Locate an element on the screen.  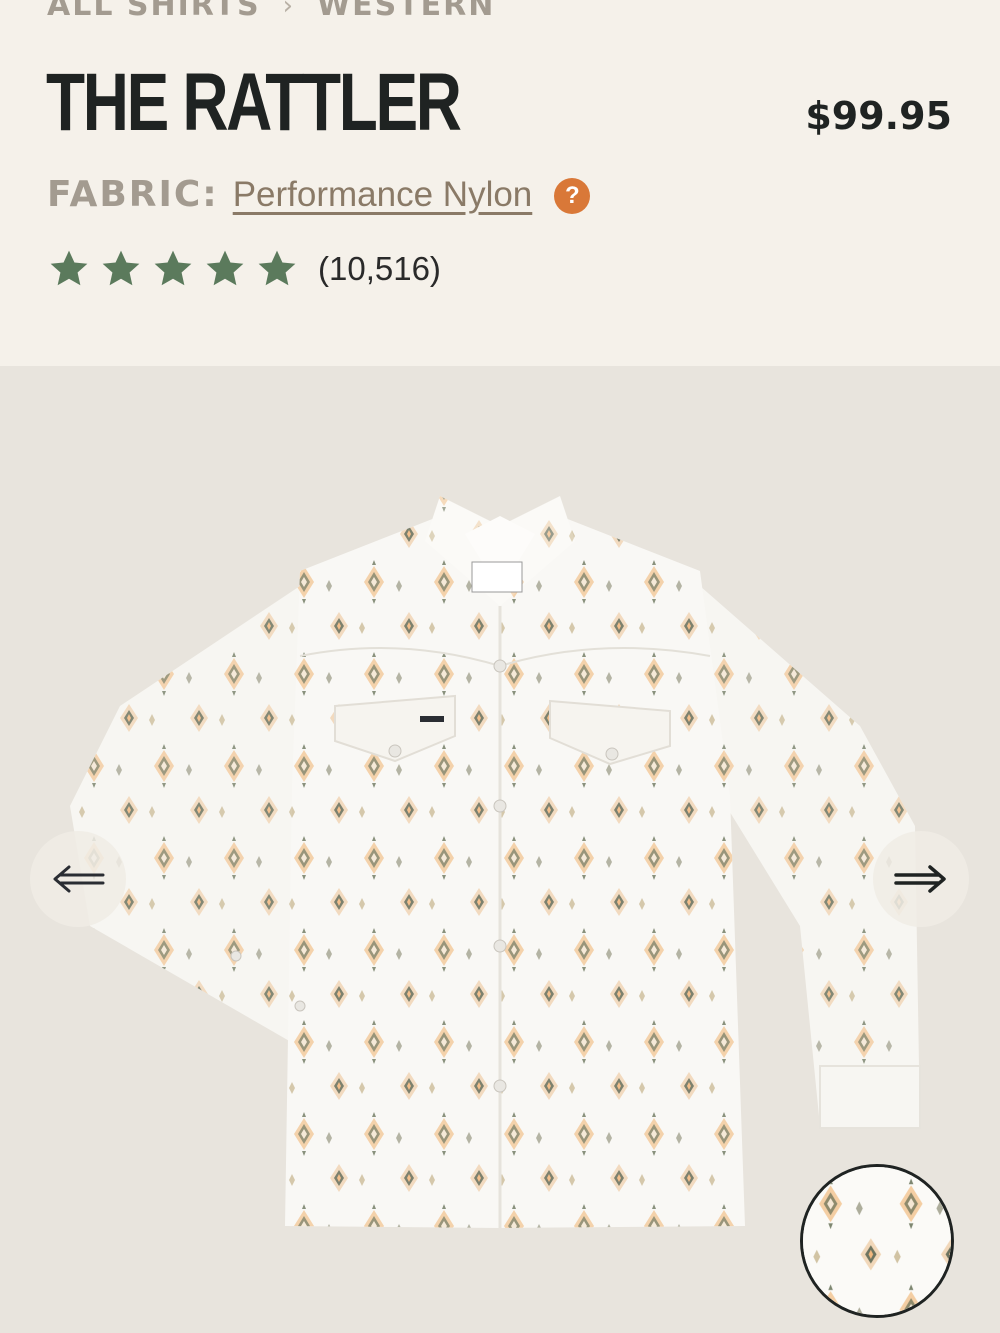
fabric-swatch-image is located at coordinates (877, 1241).